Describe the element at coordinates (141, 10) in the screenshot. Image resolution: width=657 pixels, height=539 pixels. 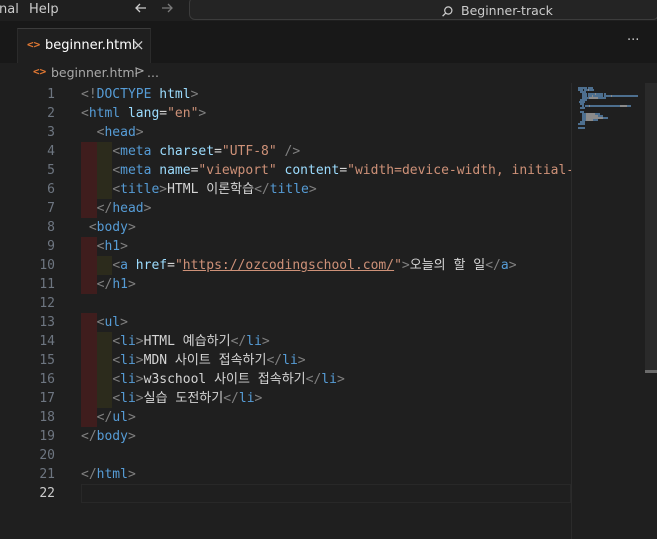
I see `arrow-left-icon` at that location.